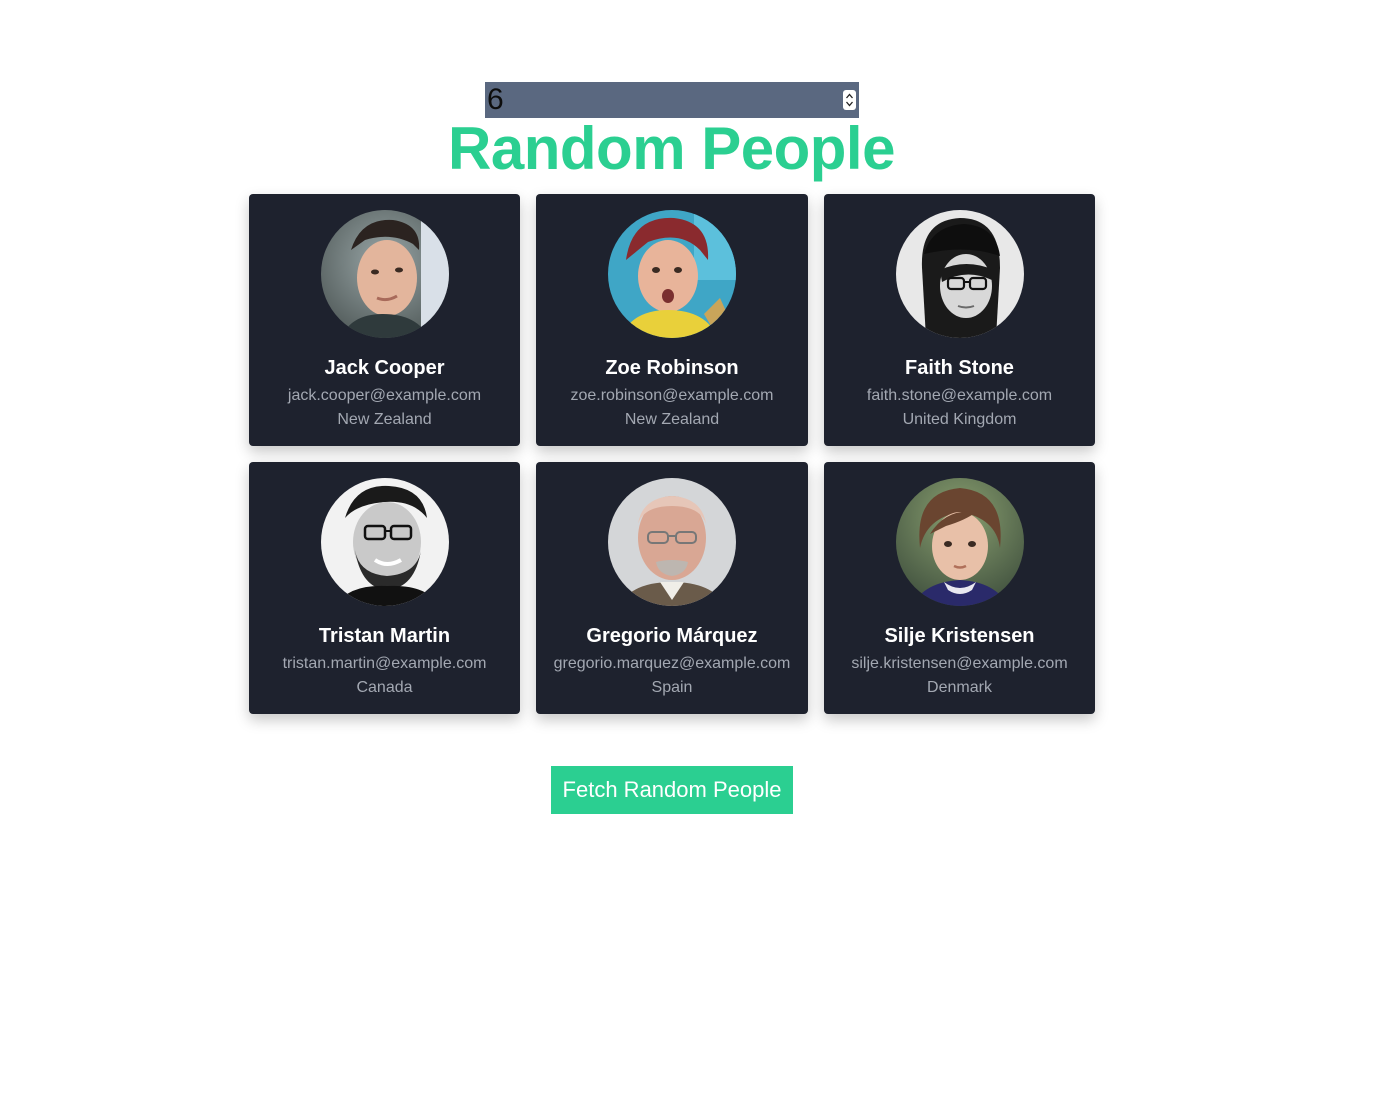 Image resolution: width=1373 pixels, height=1103 pixels. What do you see at coordinates (671, 148) in the screenshot?
I see `page-title: Random People` at bounding box center [671, 148].